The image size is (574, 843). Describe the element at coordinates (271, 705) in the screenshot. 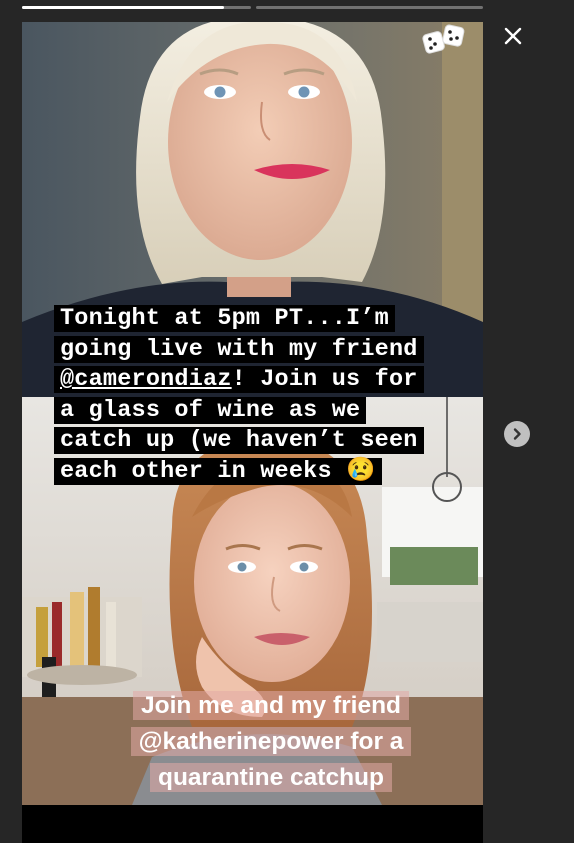

I see `caption-line: Join me and my friend` at that location.